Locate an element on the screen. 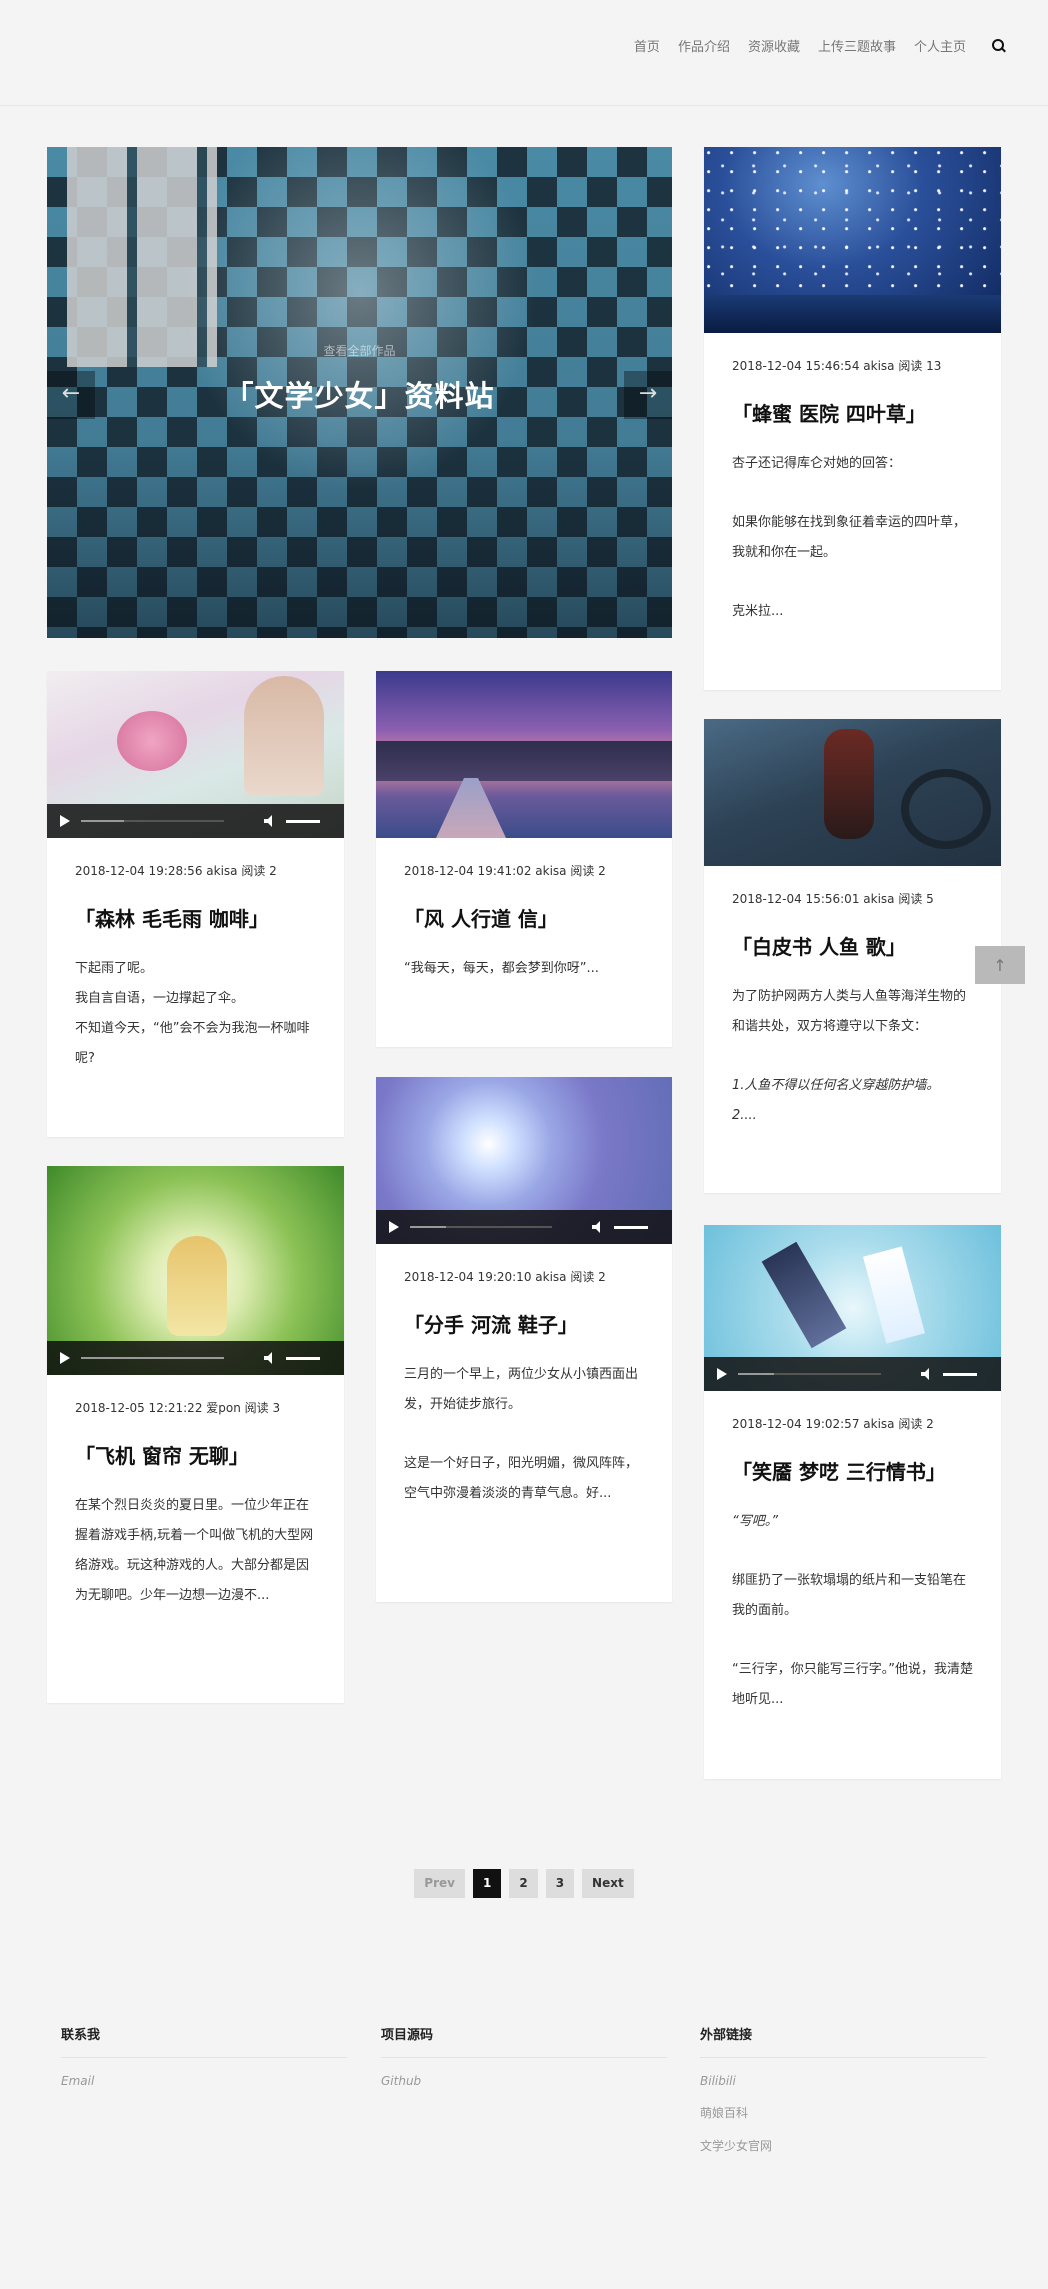 This screenshot has width=1048, height=2289. hero-slider: 查看全部作品 「文学少女」资料站 ← → is located at coordinates (359, 392).